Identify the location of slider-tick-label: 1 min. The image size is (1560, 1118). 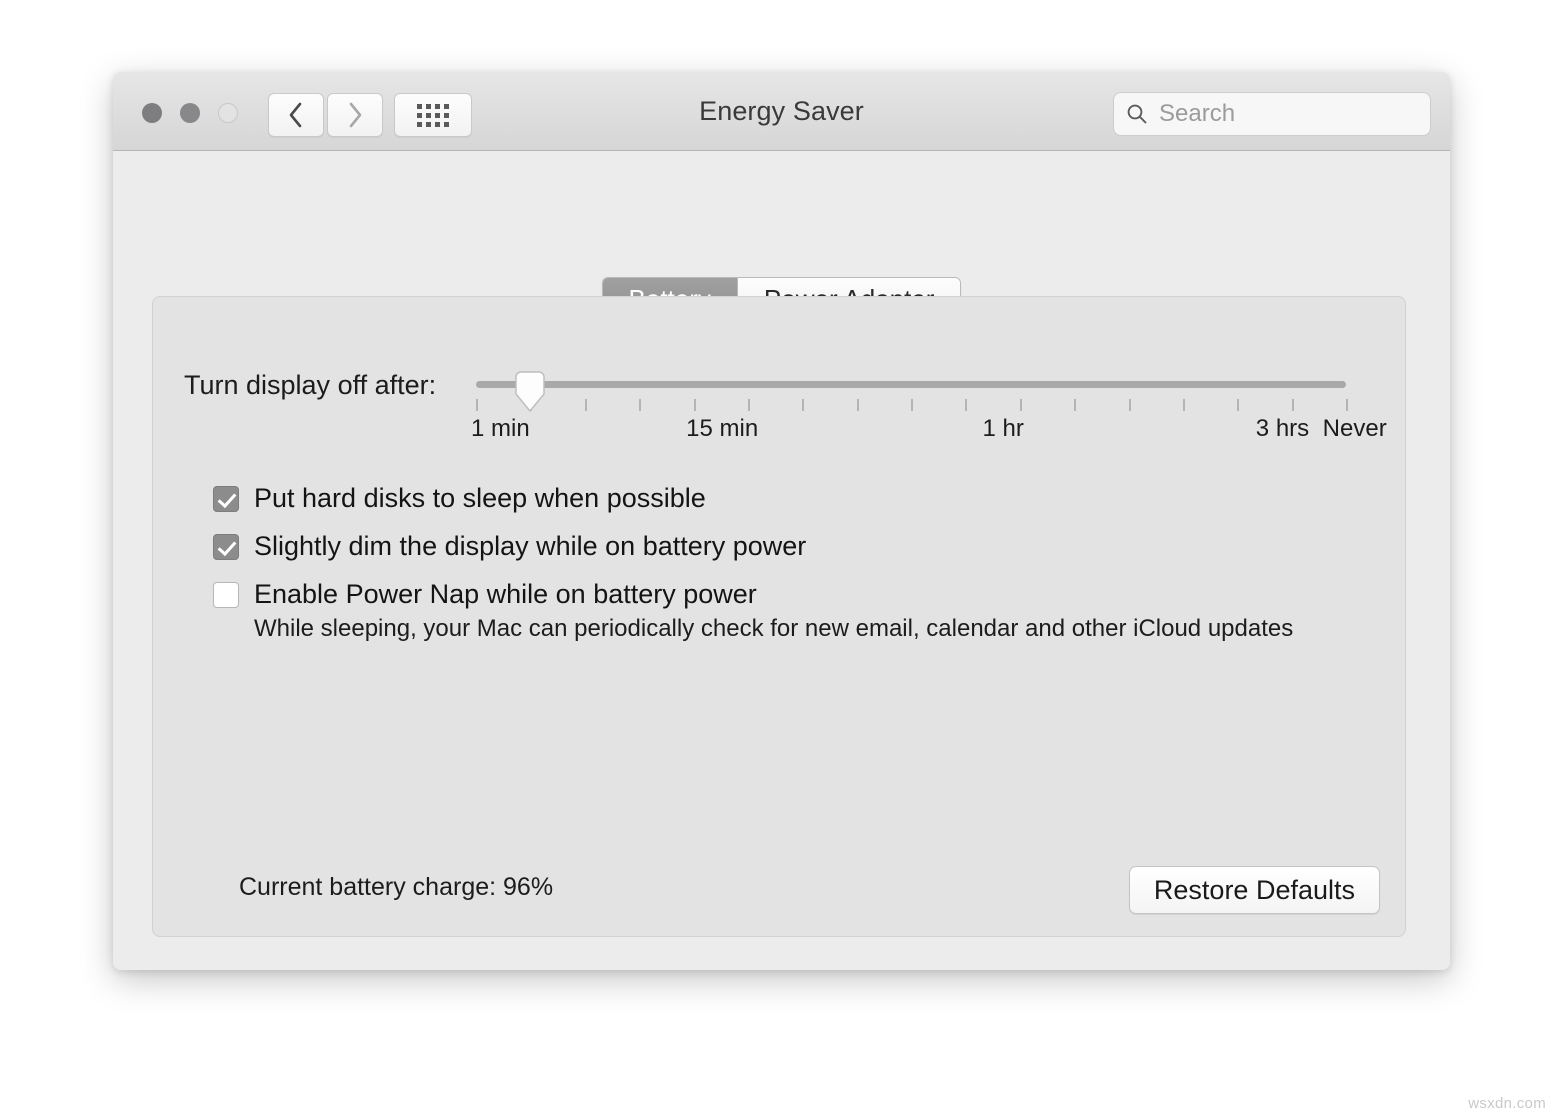
(500, 428).